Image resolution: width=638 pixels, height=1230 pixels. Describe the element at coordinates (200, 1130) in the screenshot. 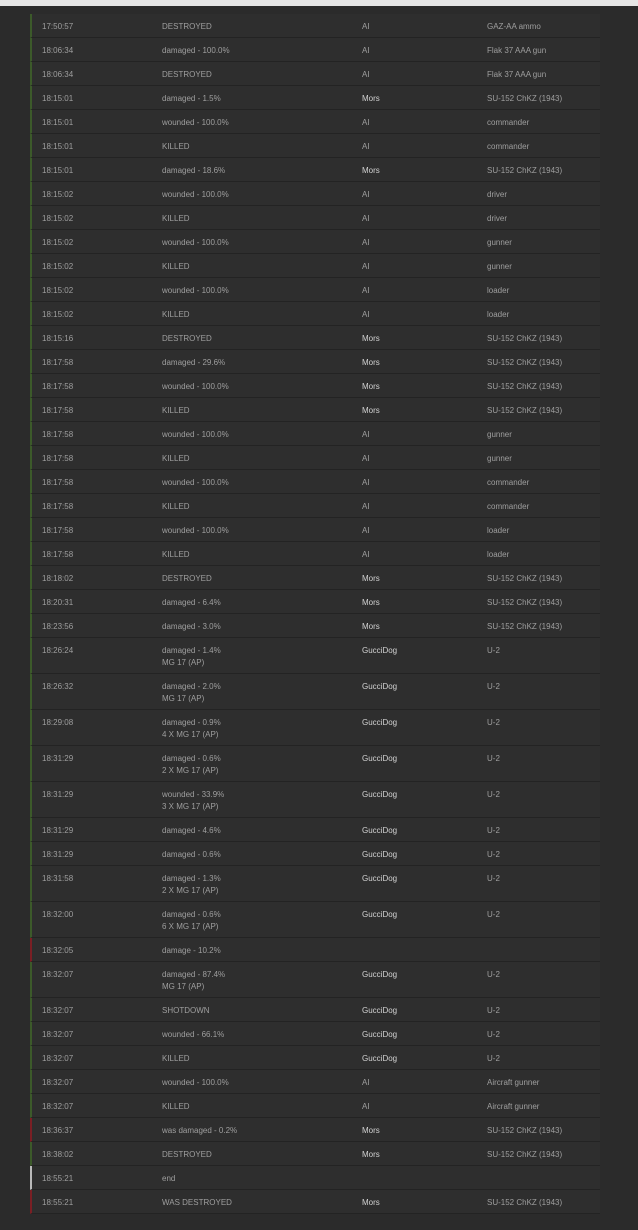

I see `event-text: was damaged - 0.2%` at that location.